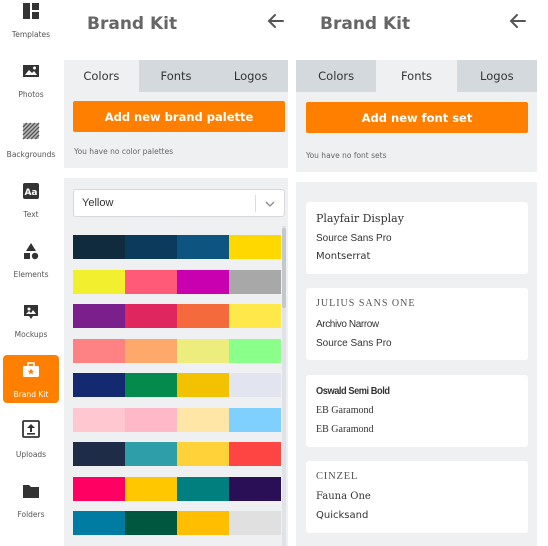 This screenshot has height=546, width=548. I want to click on sidebar-item-label: Templates, so click(31, 34).